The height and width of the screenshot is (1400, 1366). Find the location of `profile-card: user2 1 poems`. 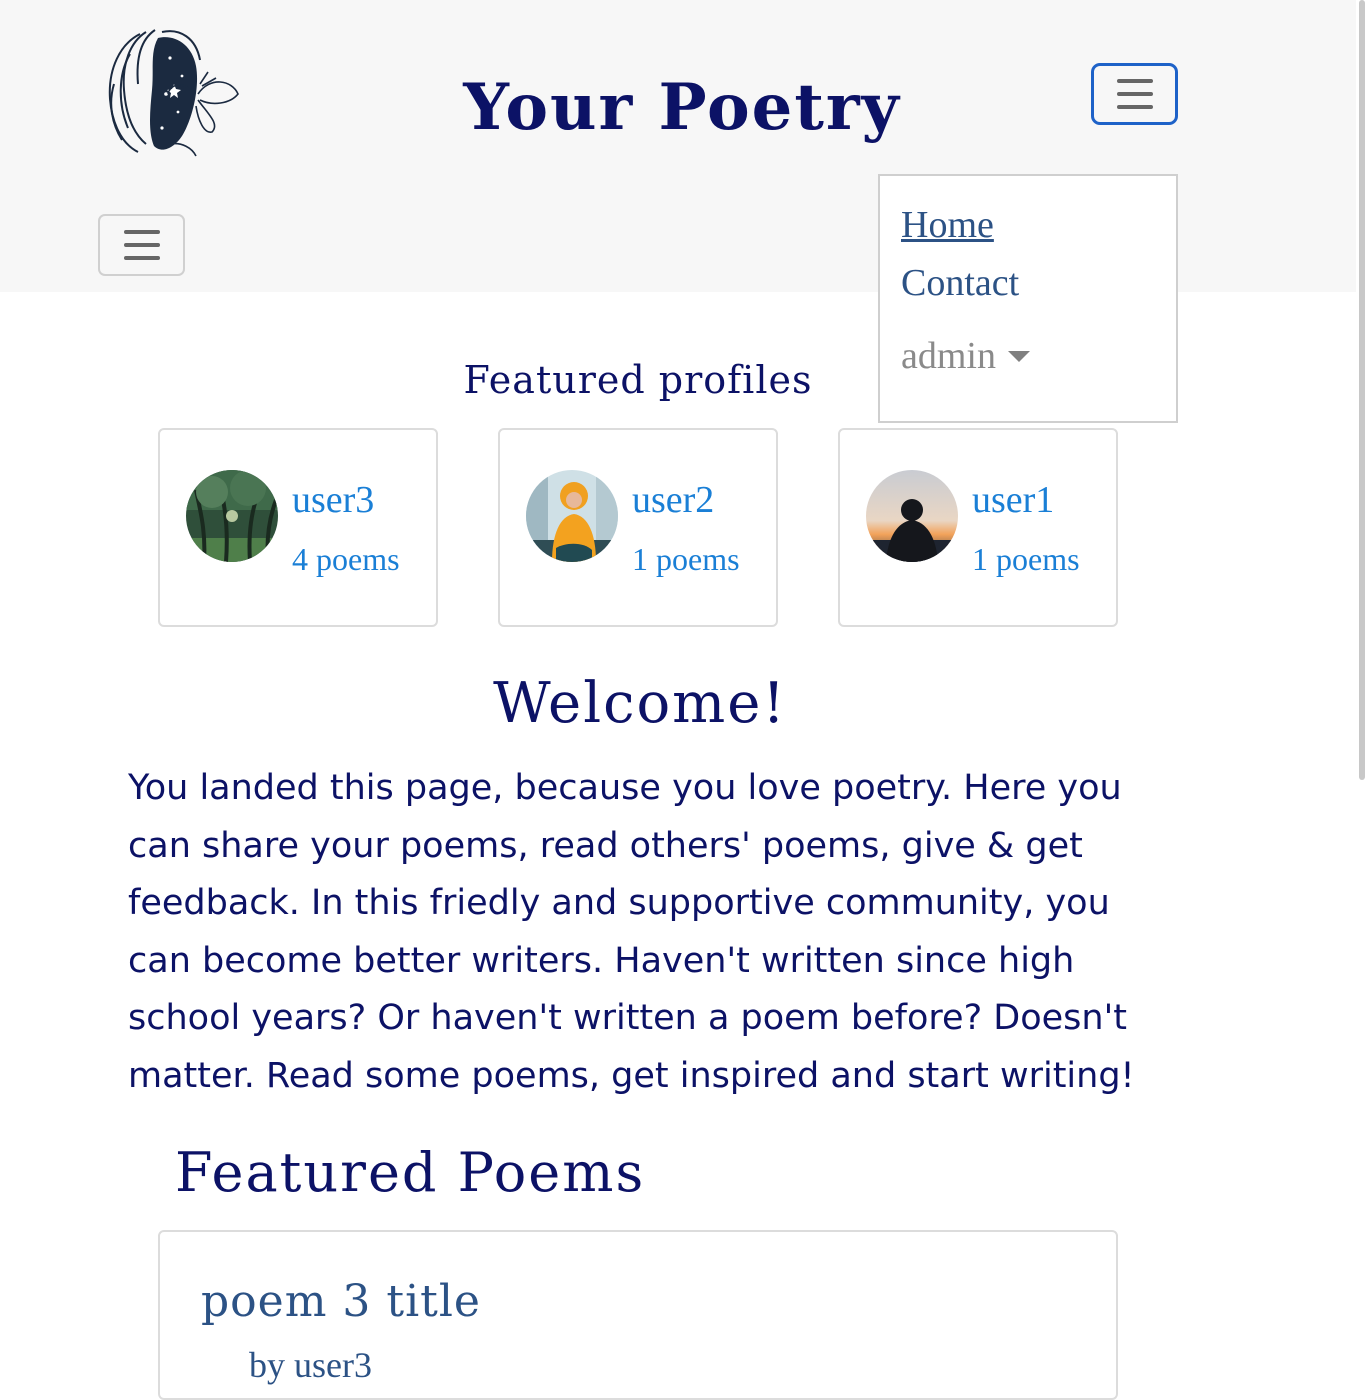

profile-card: user2 1 poems is located at coordinates (638, 527).